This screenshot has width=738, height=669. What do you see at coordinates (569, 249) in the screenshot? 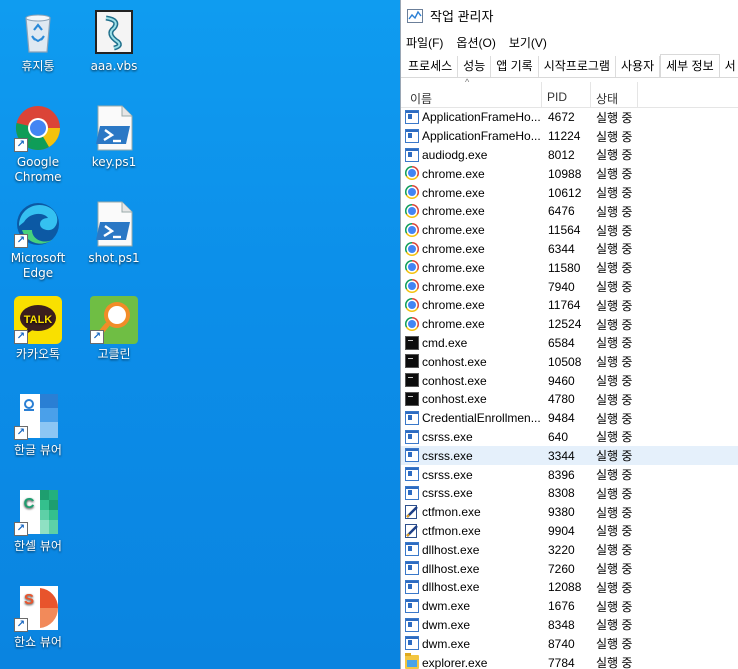
I see `process-row: chrome.exe 6344 실행 중` at bounding box center [569, 249].